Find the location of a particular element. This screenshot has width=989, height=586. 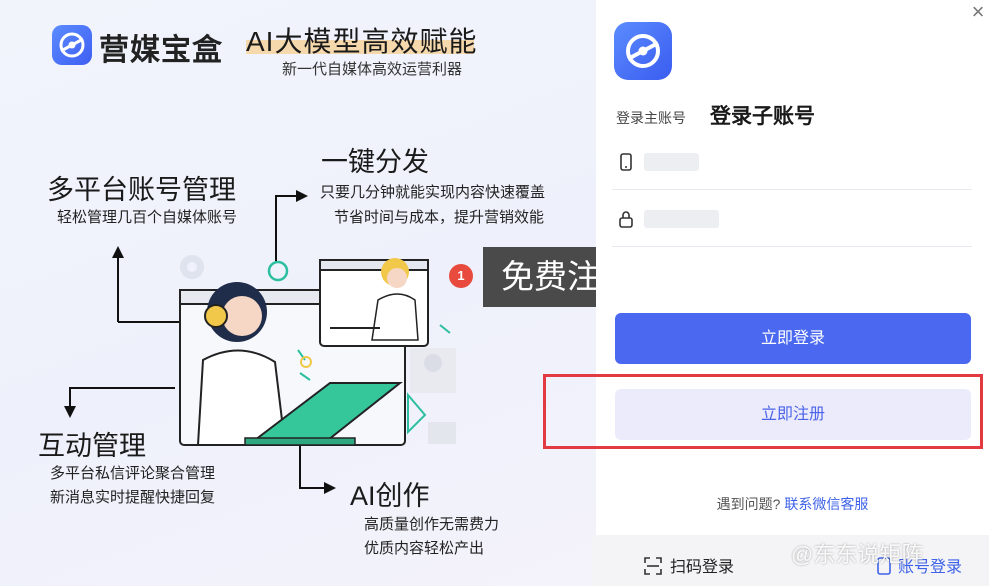

register-button: 立即注册 is located at coordinates (793, 414).